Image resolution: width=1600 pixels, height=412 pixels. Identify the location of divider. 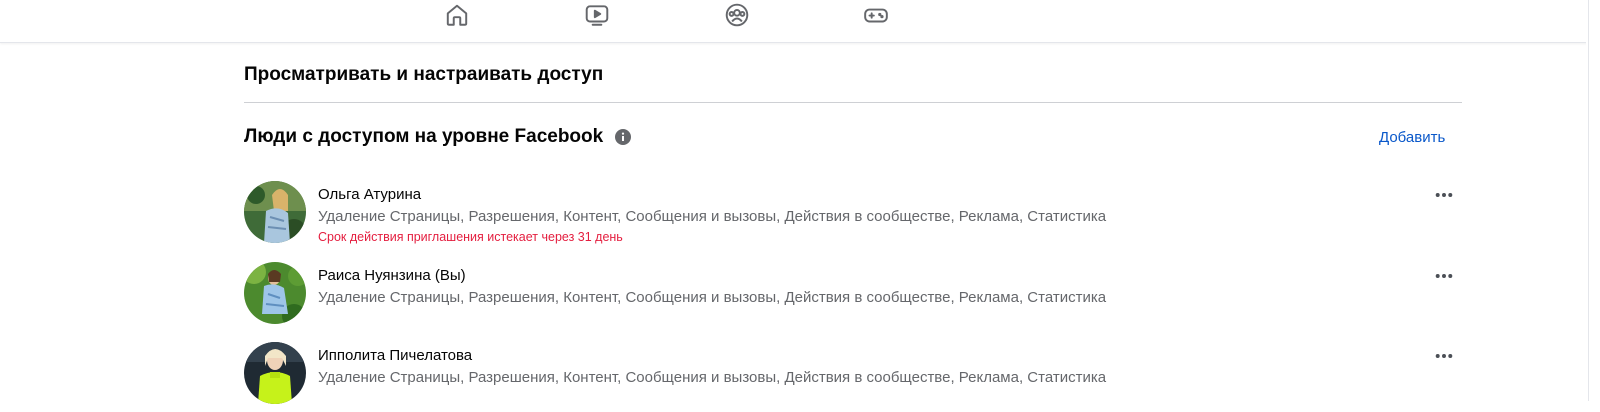
(853, 102).